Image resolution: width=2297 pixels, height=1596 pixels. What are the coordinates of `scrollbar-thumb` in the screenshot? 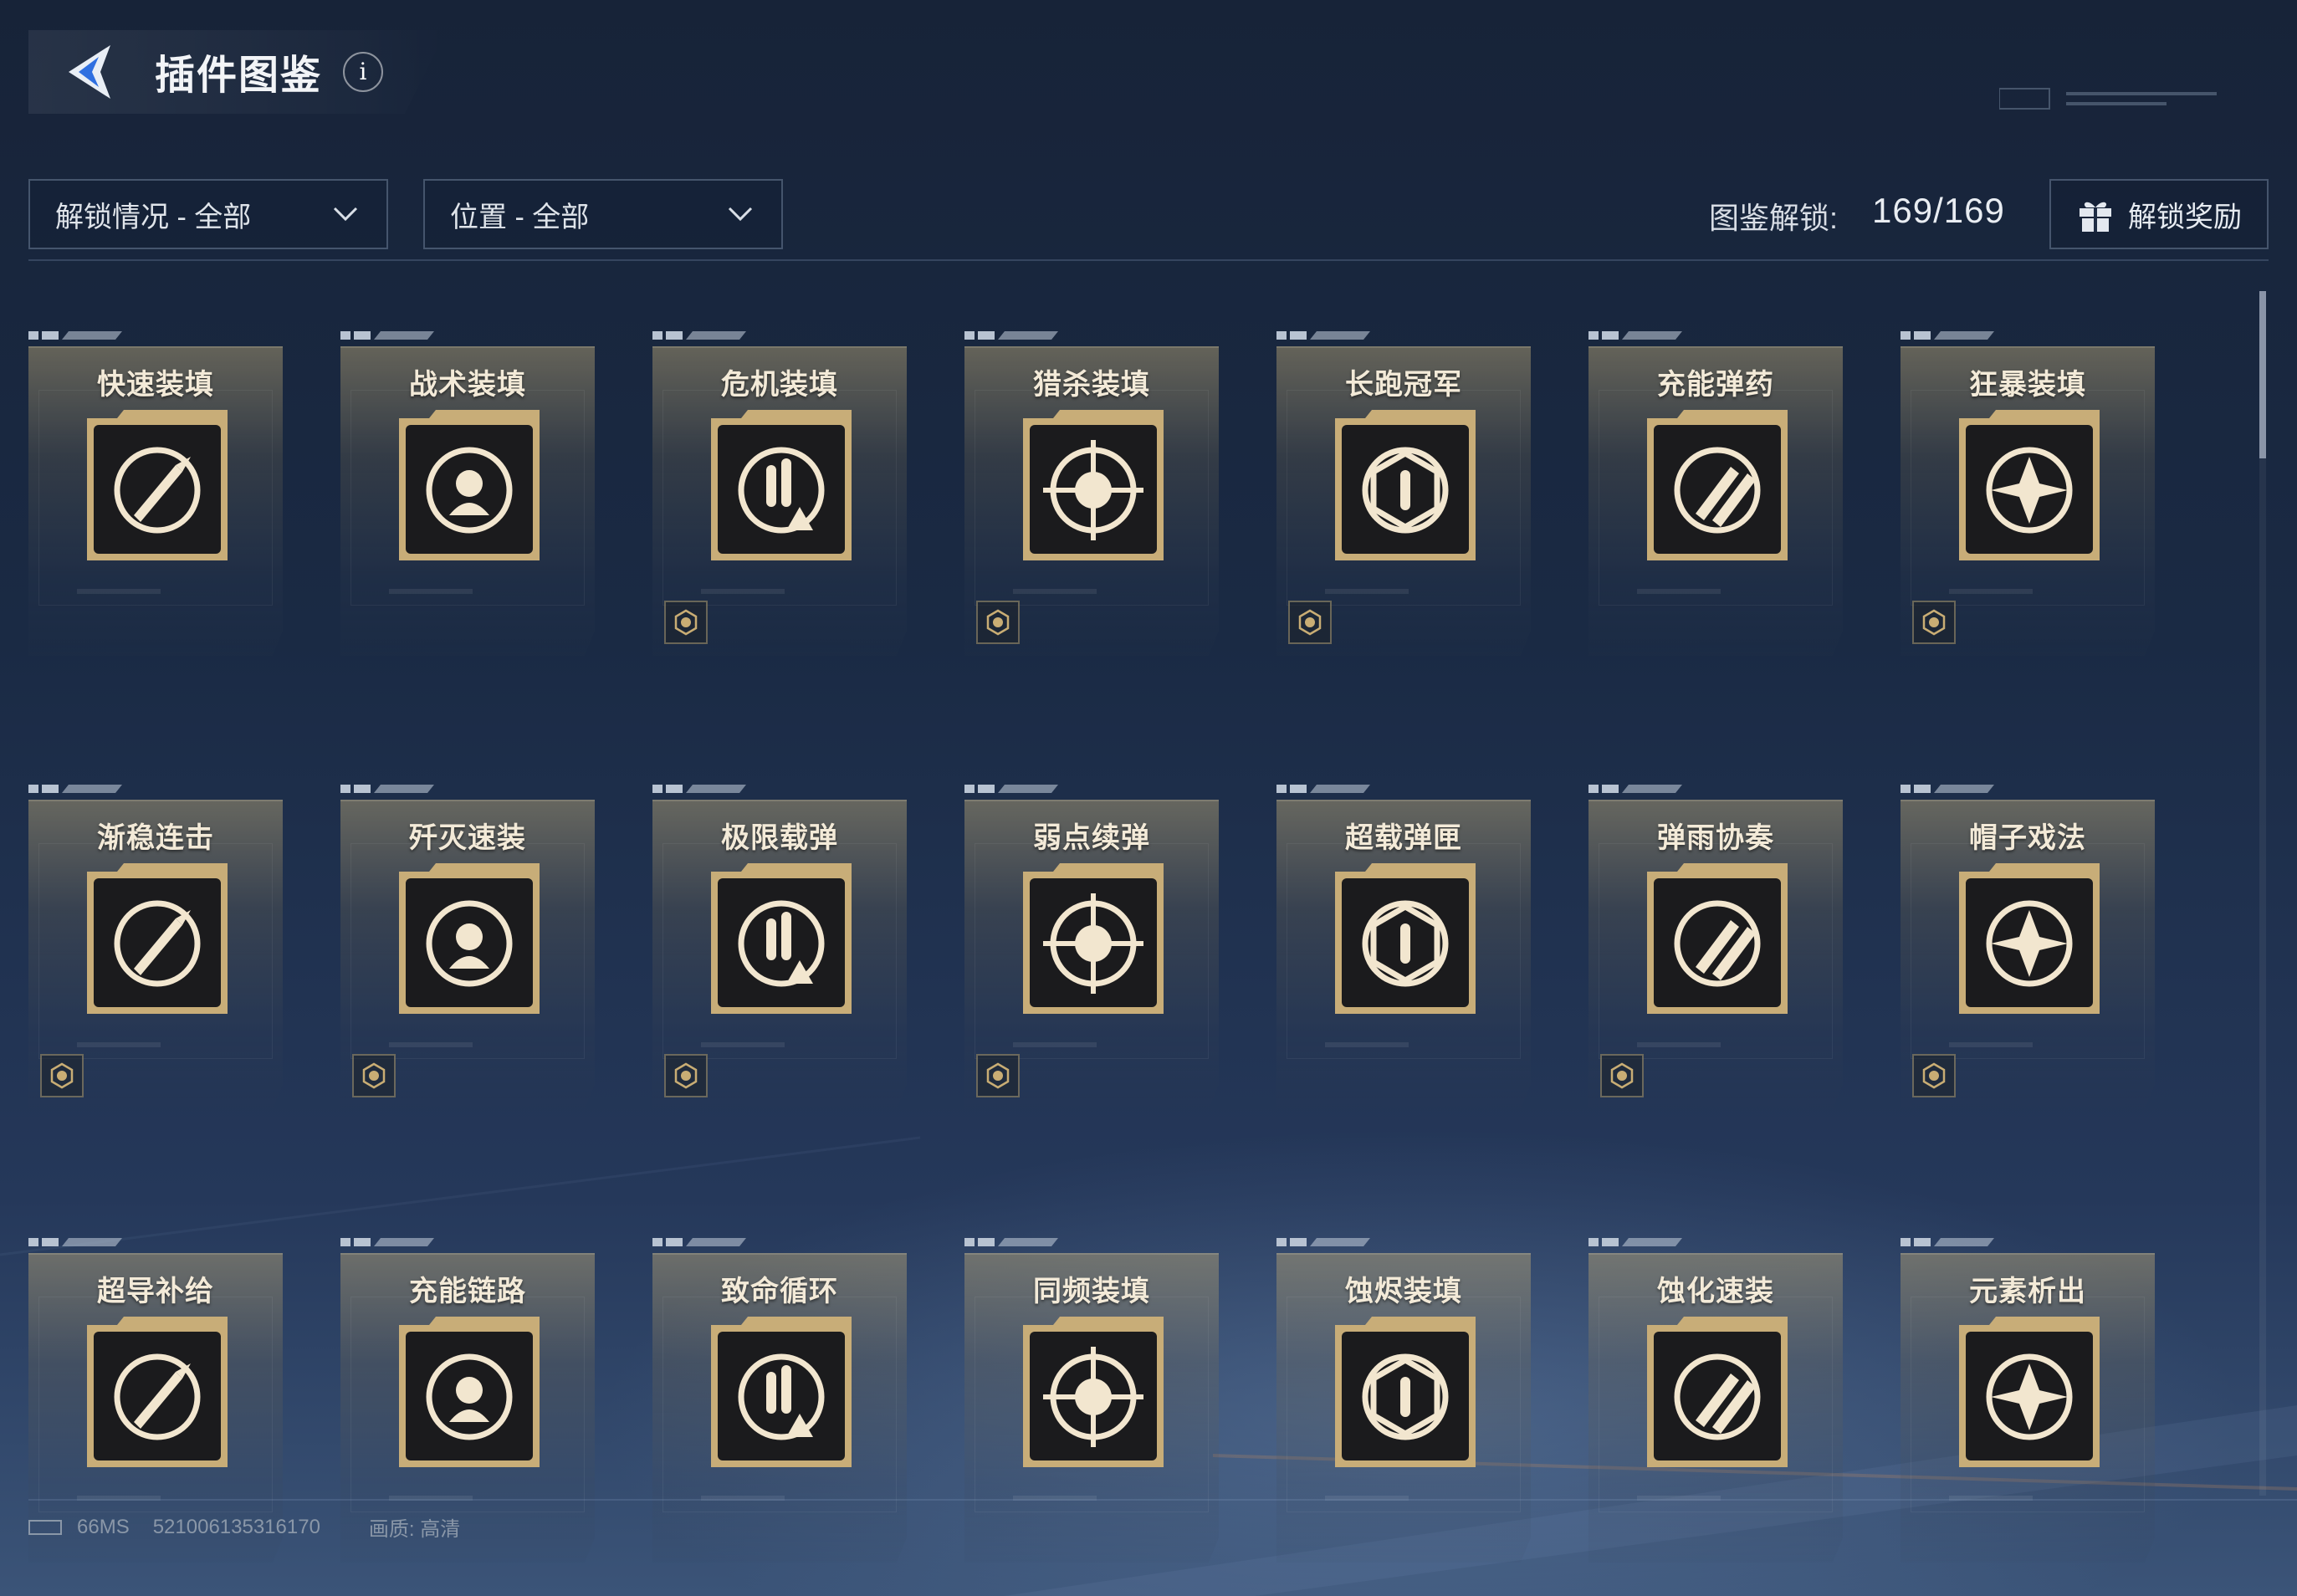 It's located at (2262, 375).